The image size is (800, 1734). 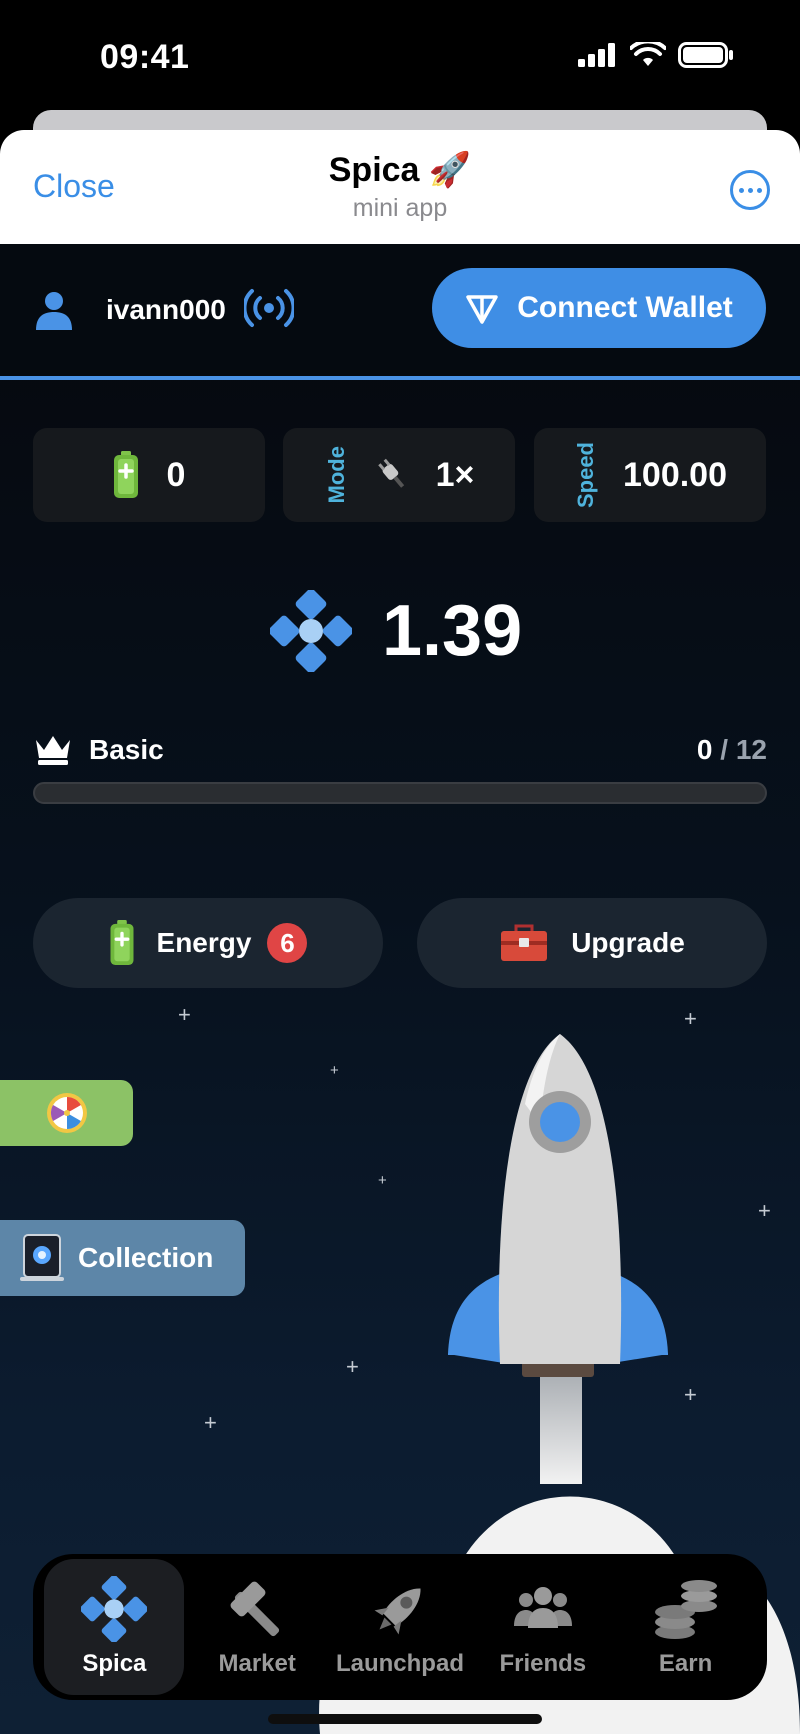 I want to click on connect-wallet-button: Connect Wallet, so click(x=599, y=308).